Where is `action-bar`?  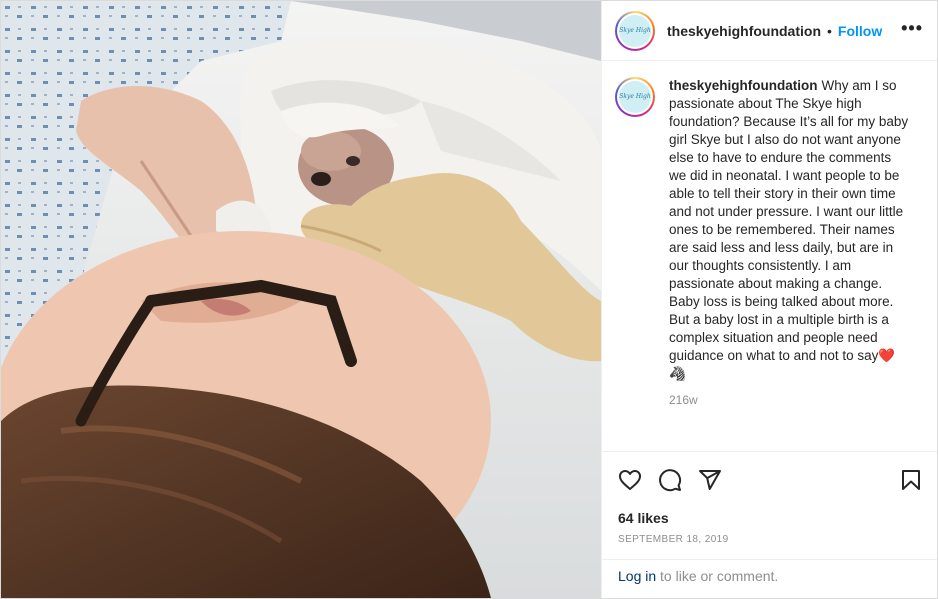 action-bar is located at coordinates (769, 480).